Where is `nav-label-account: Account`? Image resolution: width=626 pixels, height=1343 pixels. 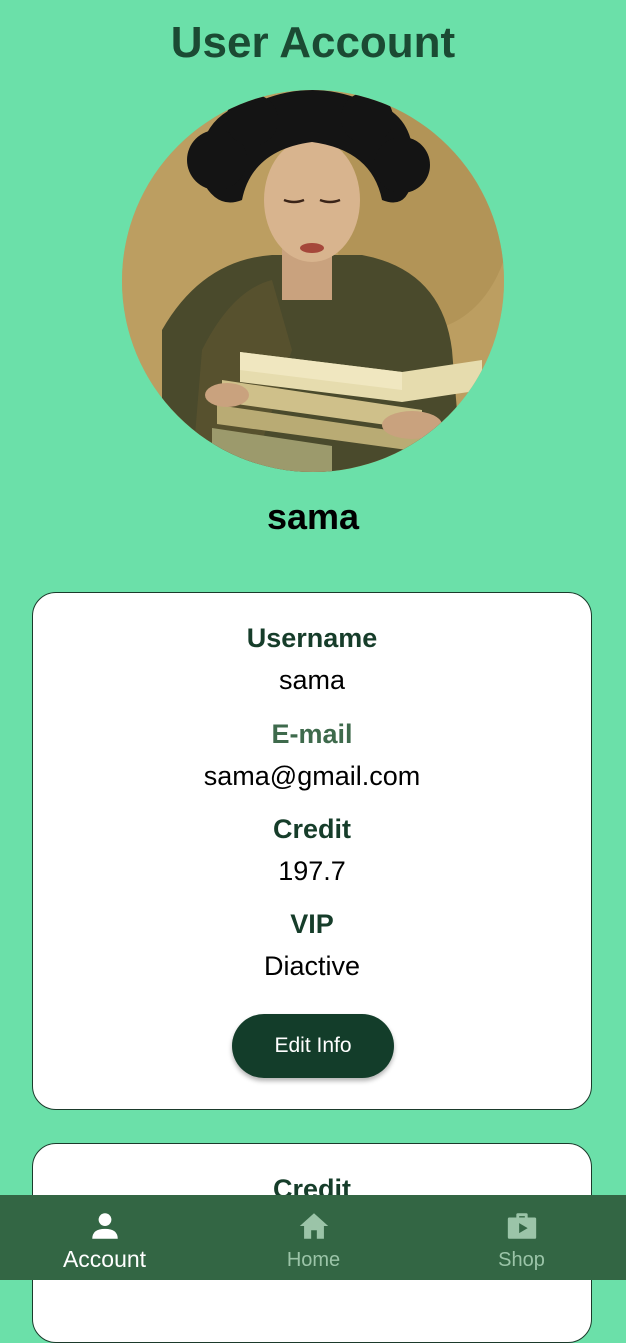 nav-label-account: Account is located at coordinates (104, 1259).